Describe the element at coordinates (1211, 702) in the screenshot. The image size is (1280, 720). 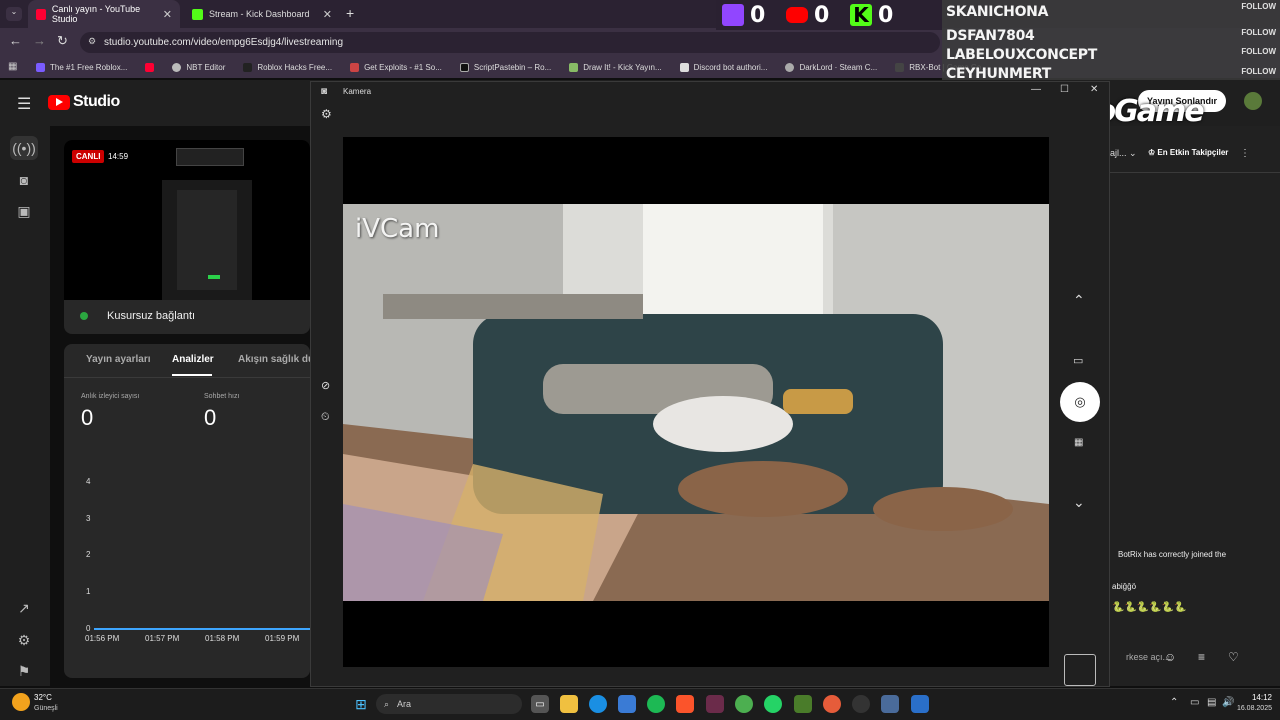
I see `network-icon: ▤` at that location.